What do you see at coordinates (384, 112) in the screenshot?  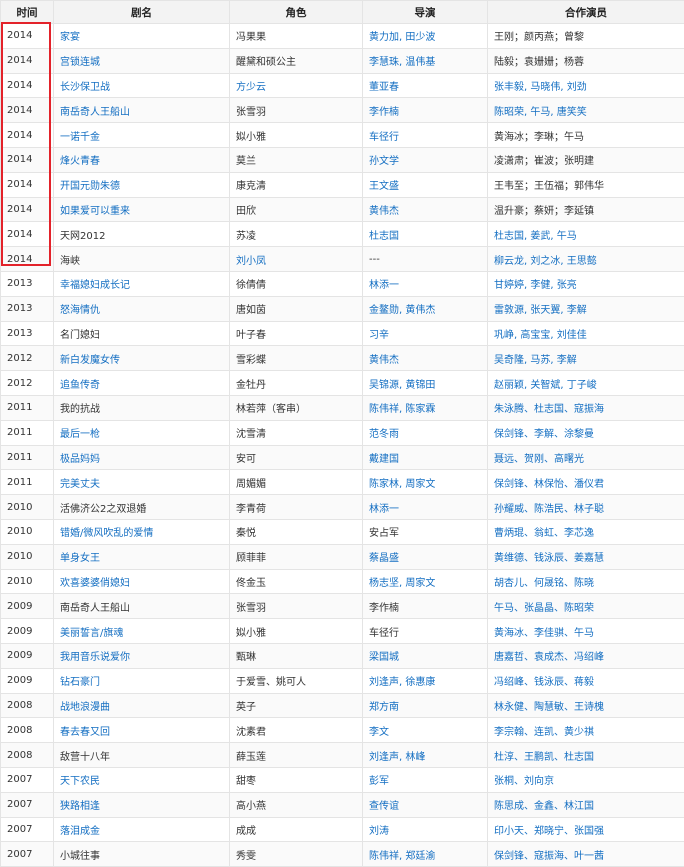 I see `director-link: 李作楠` at bounding box center [384, 112].